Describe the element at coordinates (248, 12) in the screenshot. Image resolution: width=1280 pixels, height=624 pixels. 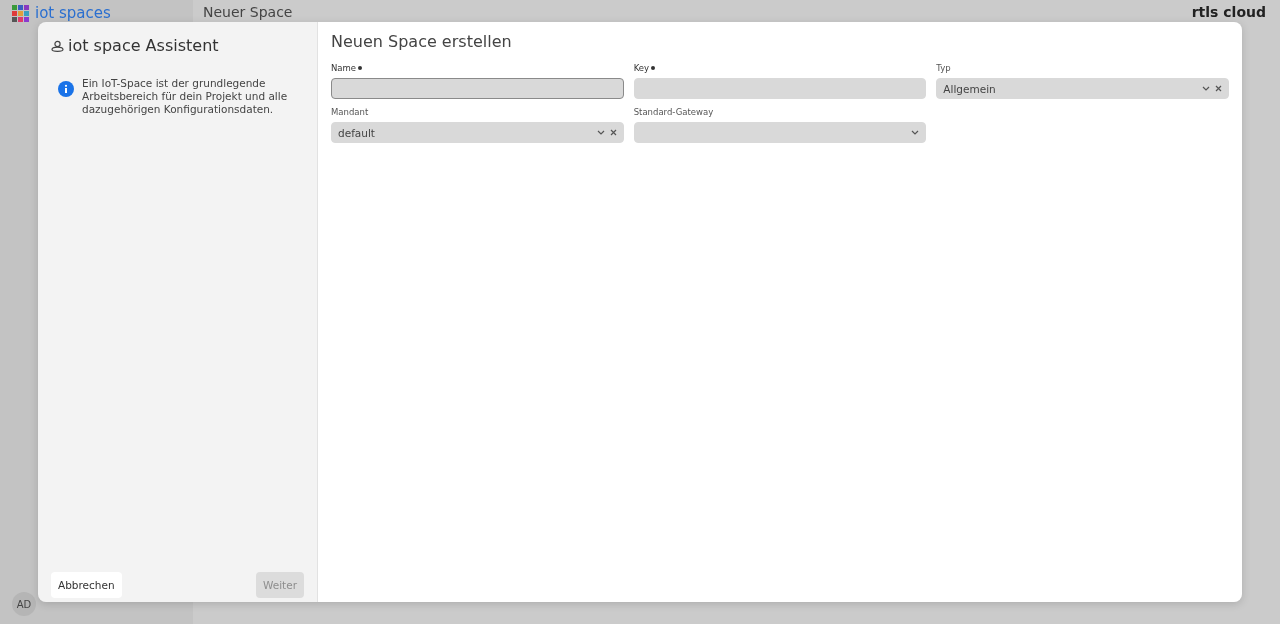
I see `page-title: Neuer Space` at that location.